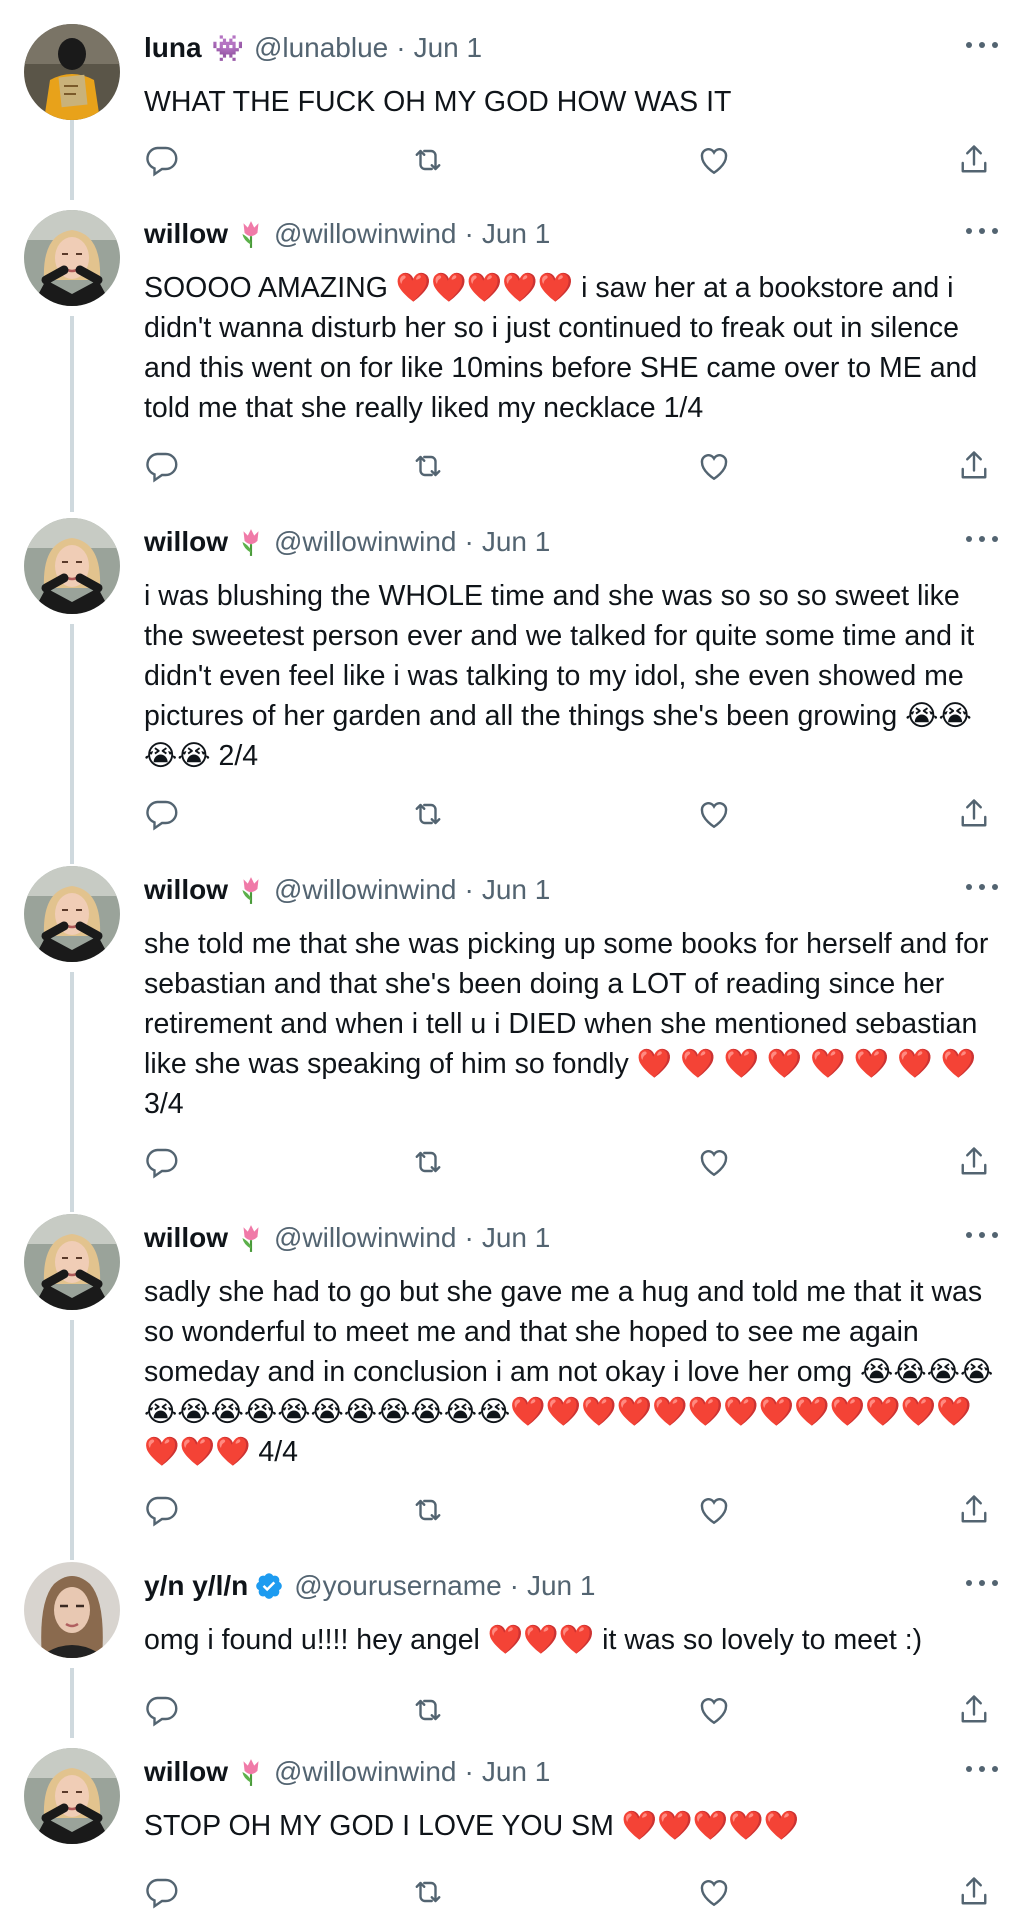 The height and width of the screenshot is (1920, 1020). Describe the element at coordinates (196, 1586) in the screenshot. I see `display-name: y/n y/l/n` at that location.